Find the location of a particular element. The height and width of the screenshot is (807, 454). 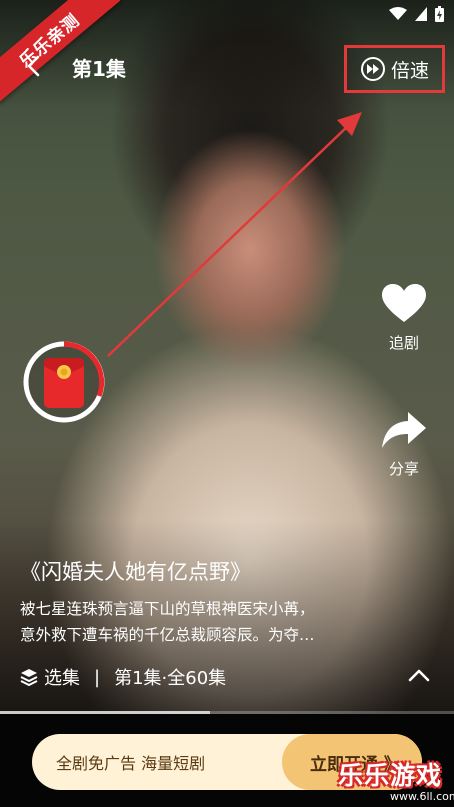

follow-drama-button: 追剧 is located at coordinates (404, 318).